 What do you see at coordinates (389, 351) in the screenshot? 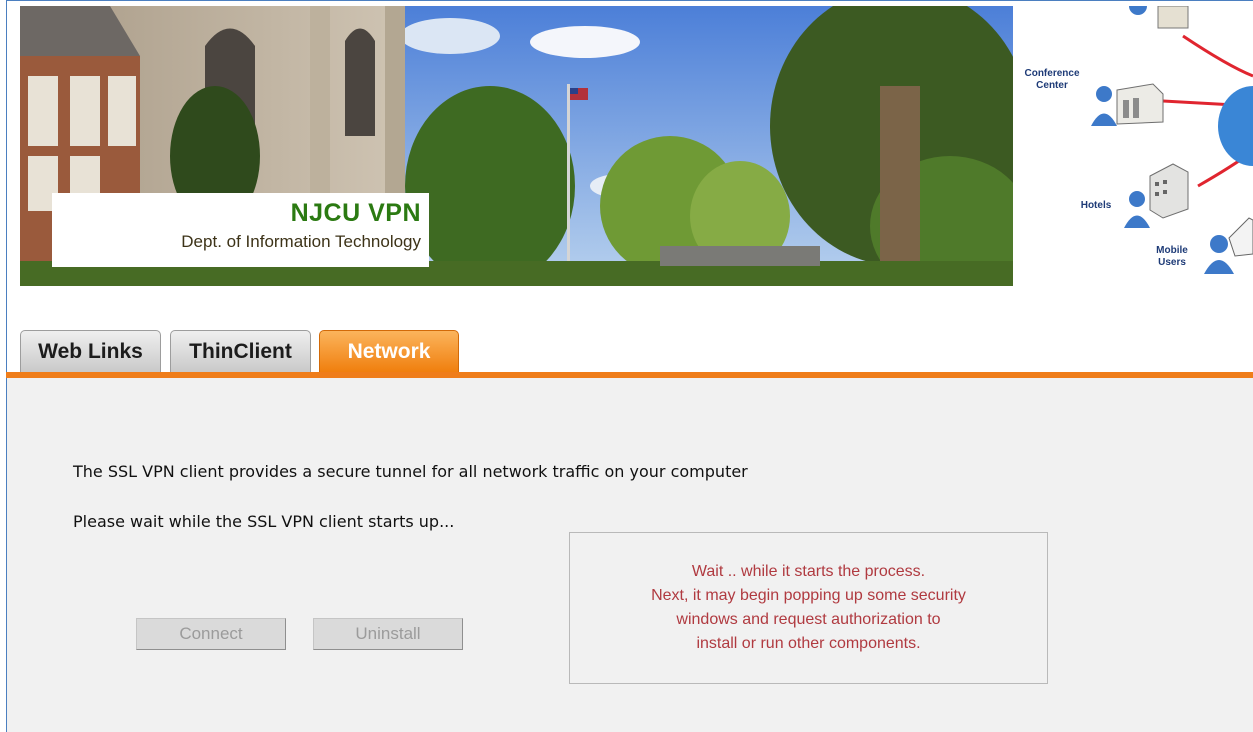
I see `tab-network: Network` at bounding box center [389, 351].